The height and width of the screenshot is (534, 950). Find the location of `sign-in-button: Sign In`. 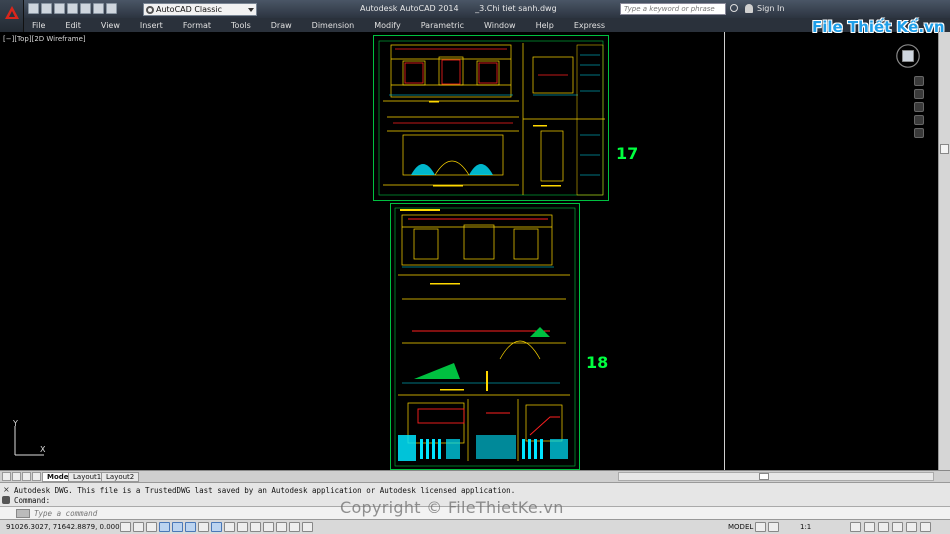

sign-in-button: Sign In is located at coordinates (770, 8).